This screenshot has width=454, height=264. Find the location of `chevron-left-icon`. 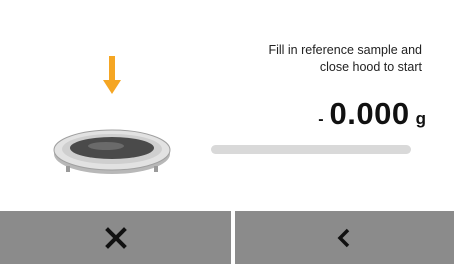

chevron-left-icon is located at coordinates (343, 237).